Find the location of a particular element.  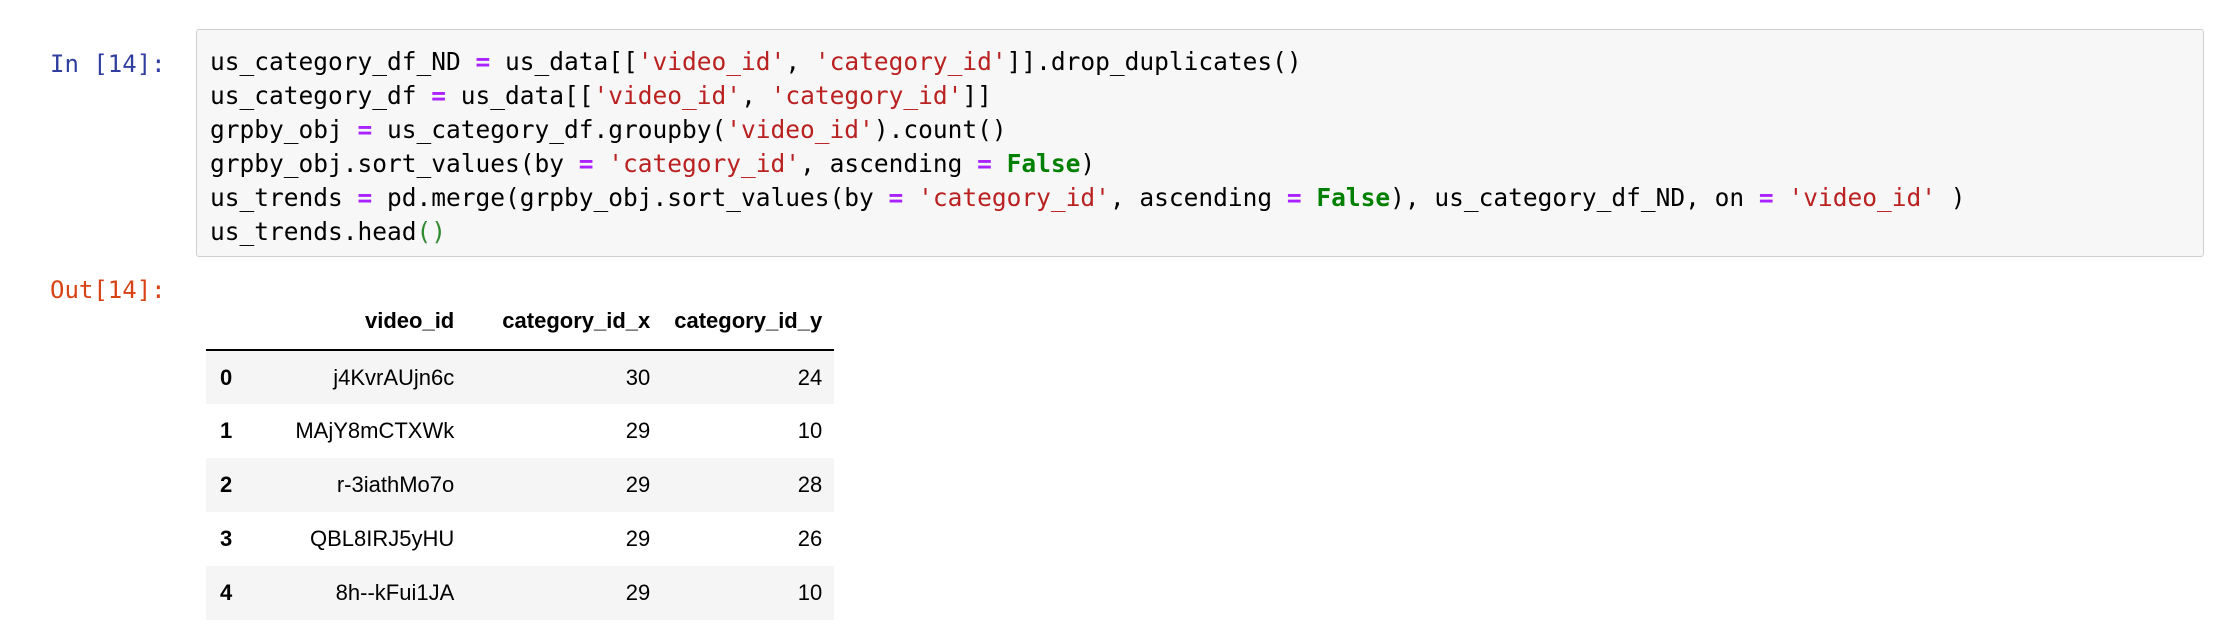

code-token: grpby_obj is located at coordinates (284, 129).